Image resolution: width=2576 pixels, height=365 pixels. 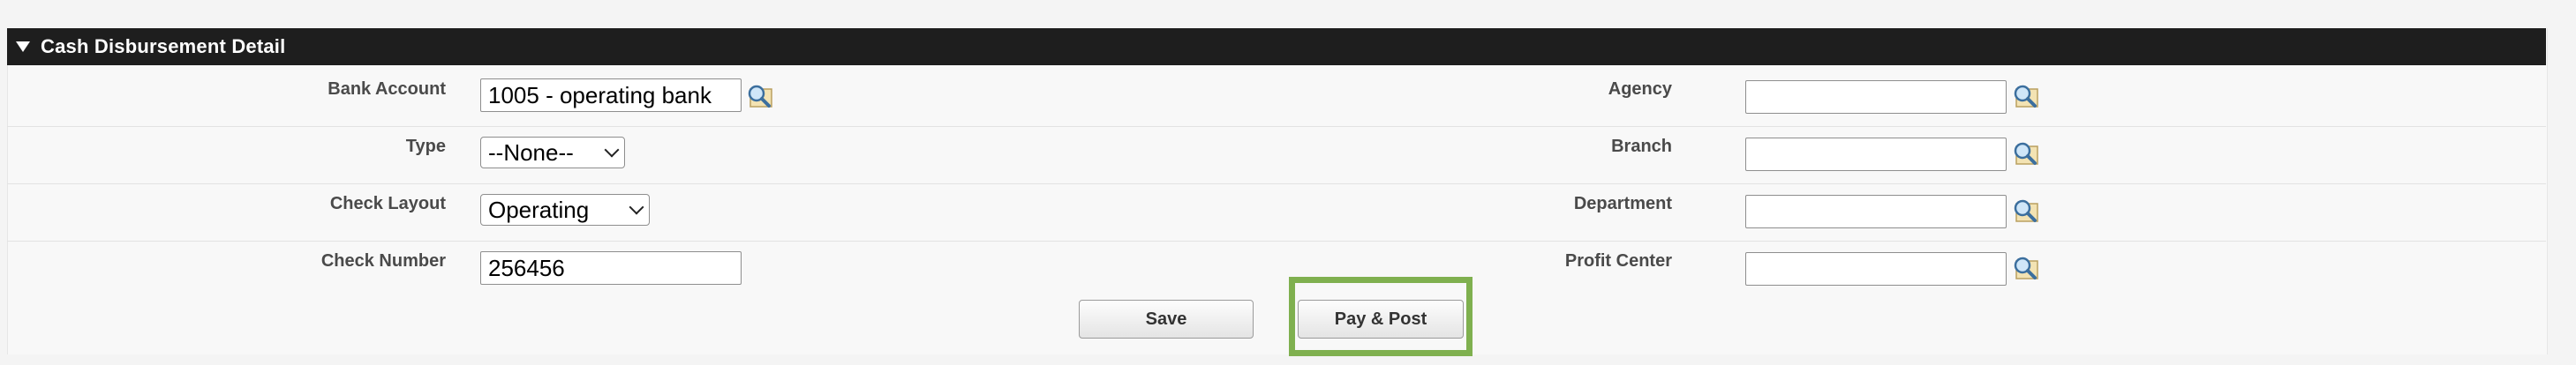 I want to click on bank-account-input: 1005 - operating bank, so click(x=611, y=95).